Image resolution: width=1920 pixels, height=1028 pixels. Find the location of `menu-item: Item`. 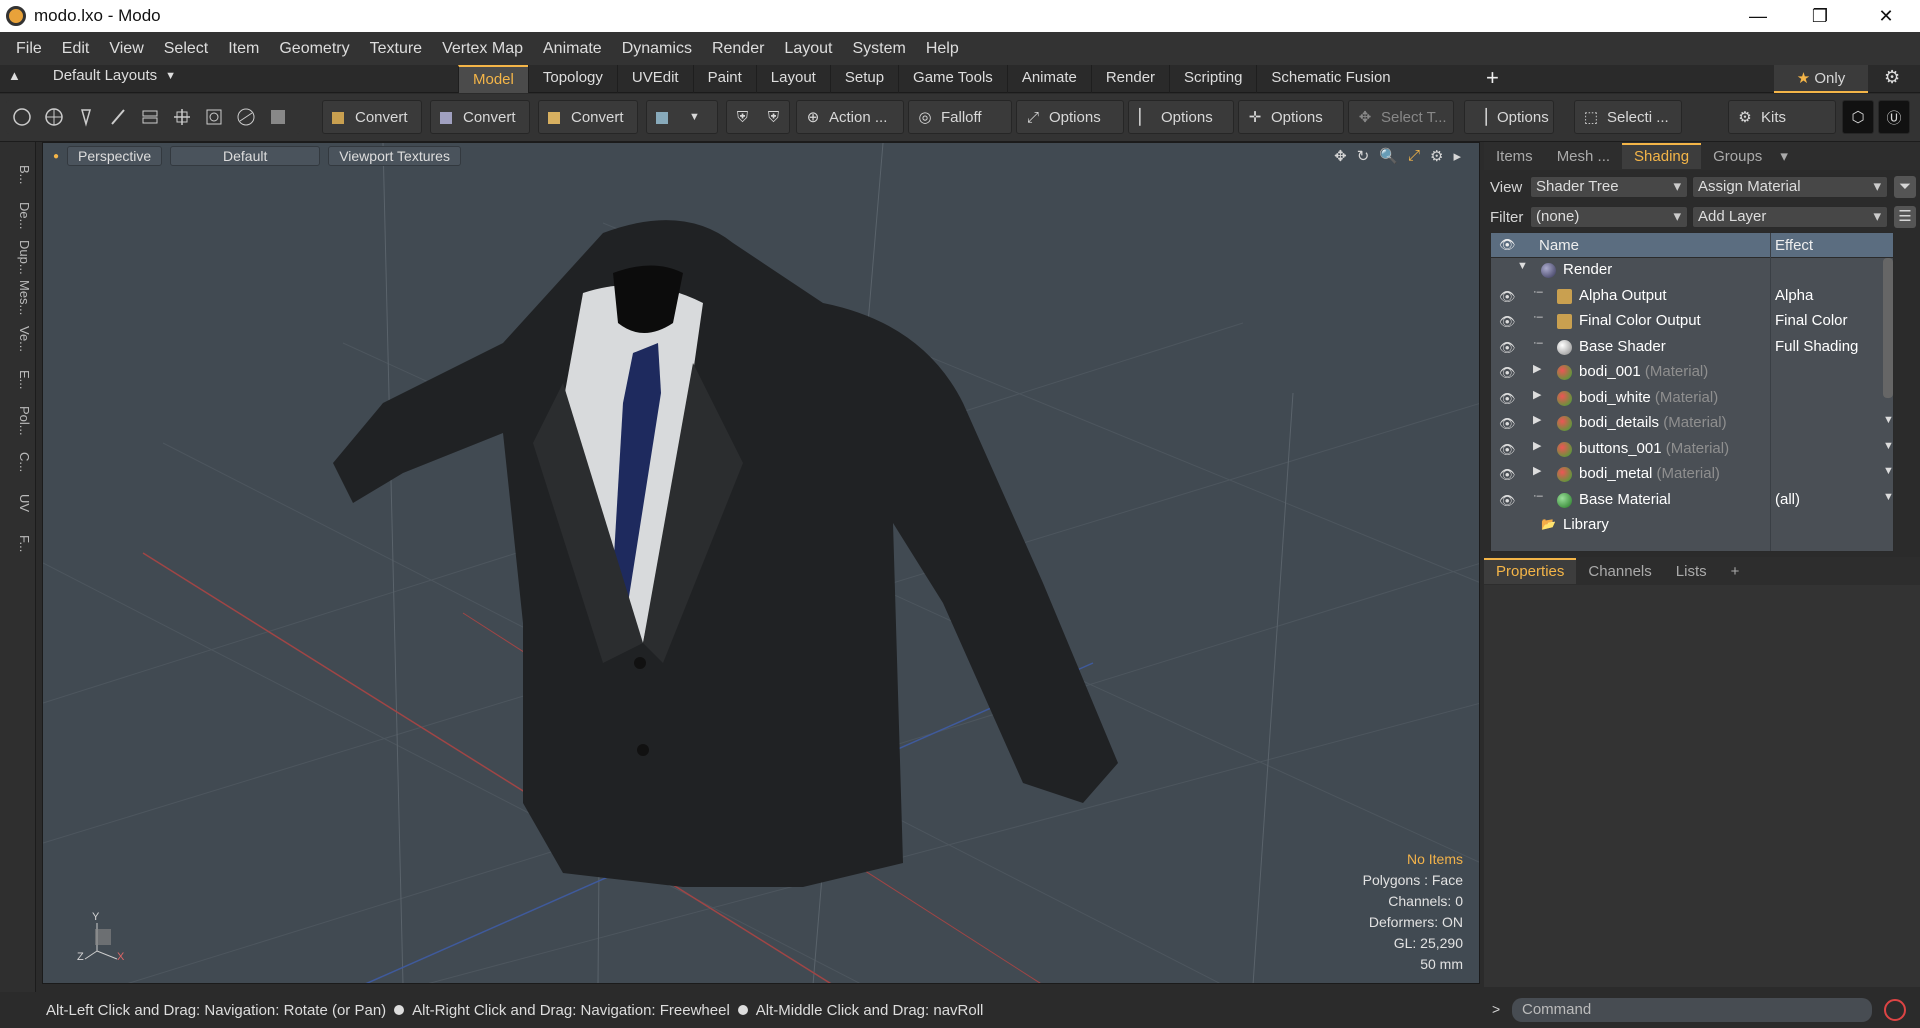

menu-item: Item is located at coordinates (243, 49).